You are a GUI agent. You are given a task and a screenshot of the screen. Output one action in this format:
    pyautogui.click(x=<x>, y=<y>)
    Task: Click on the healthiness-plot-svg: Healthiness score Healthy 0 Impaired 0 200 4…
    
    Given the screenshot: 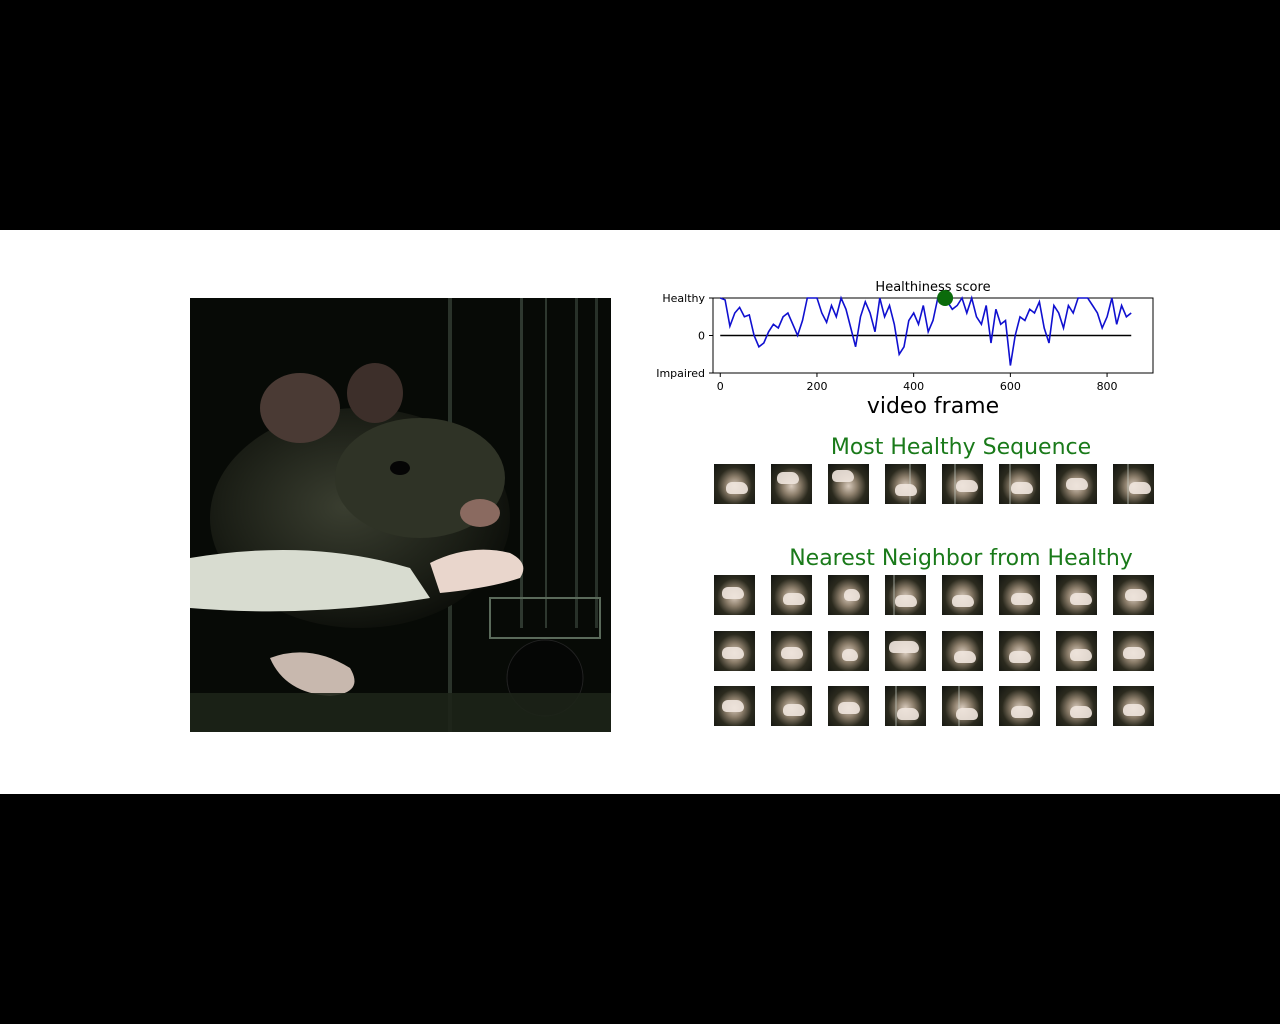 What is the action you would take?
    pyautogui.click(x=905, y=349)
    